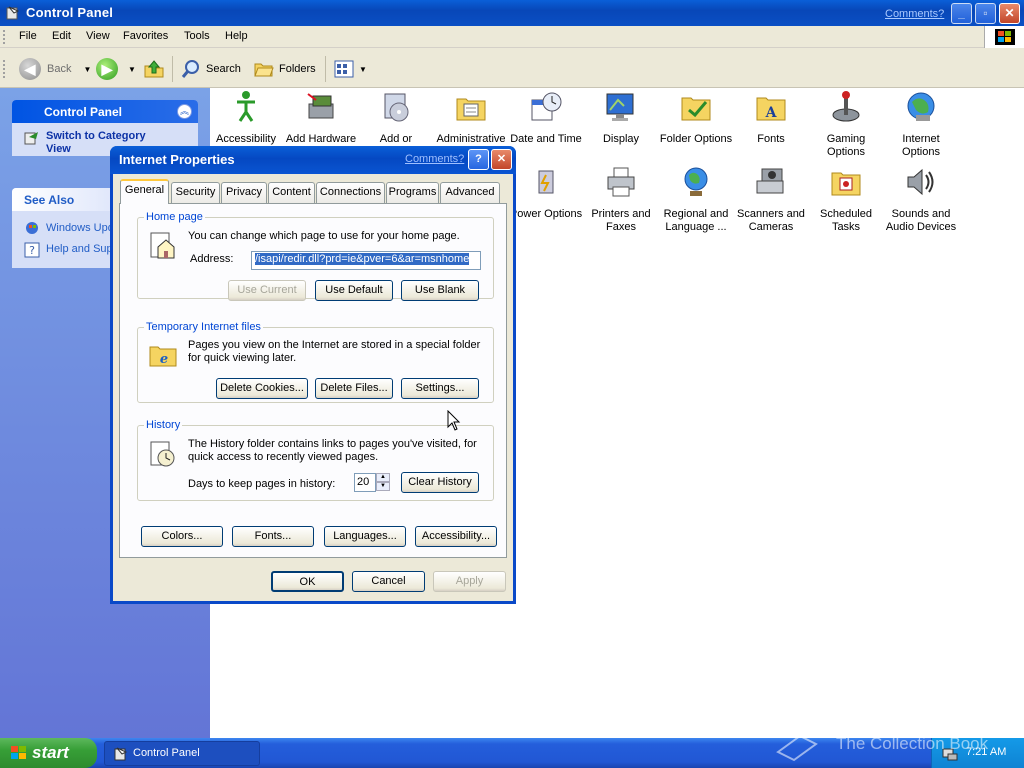 The image size is (1024, 768). I want to click on svg-text: A, so click(771, 113).